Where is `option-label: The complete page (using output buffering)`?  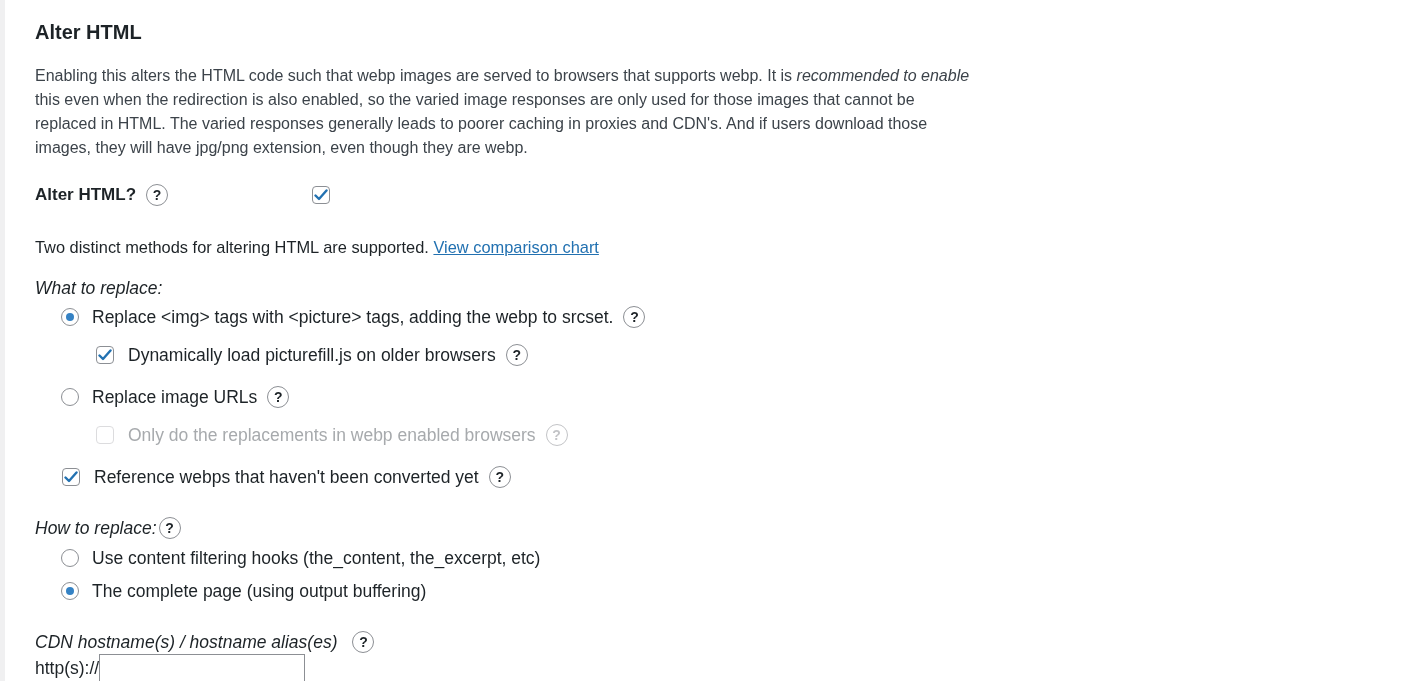
option-label: The complete page (using output buffering) is located at coordinates (259, 591).